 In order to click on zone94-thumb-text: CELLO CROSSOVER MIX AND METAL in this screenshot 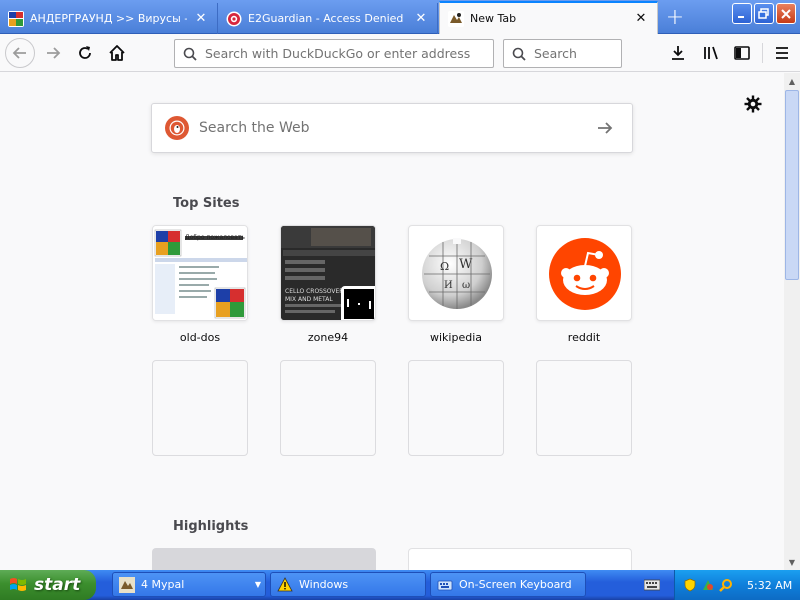, I will do `click(314, 295)`.